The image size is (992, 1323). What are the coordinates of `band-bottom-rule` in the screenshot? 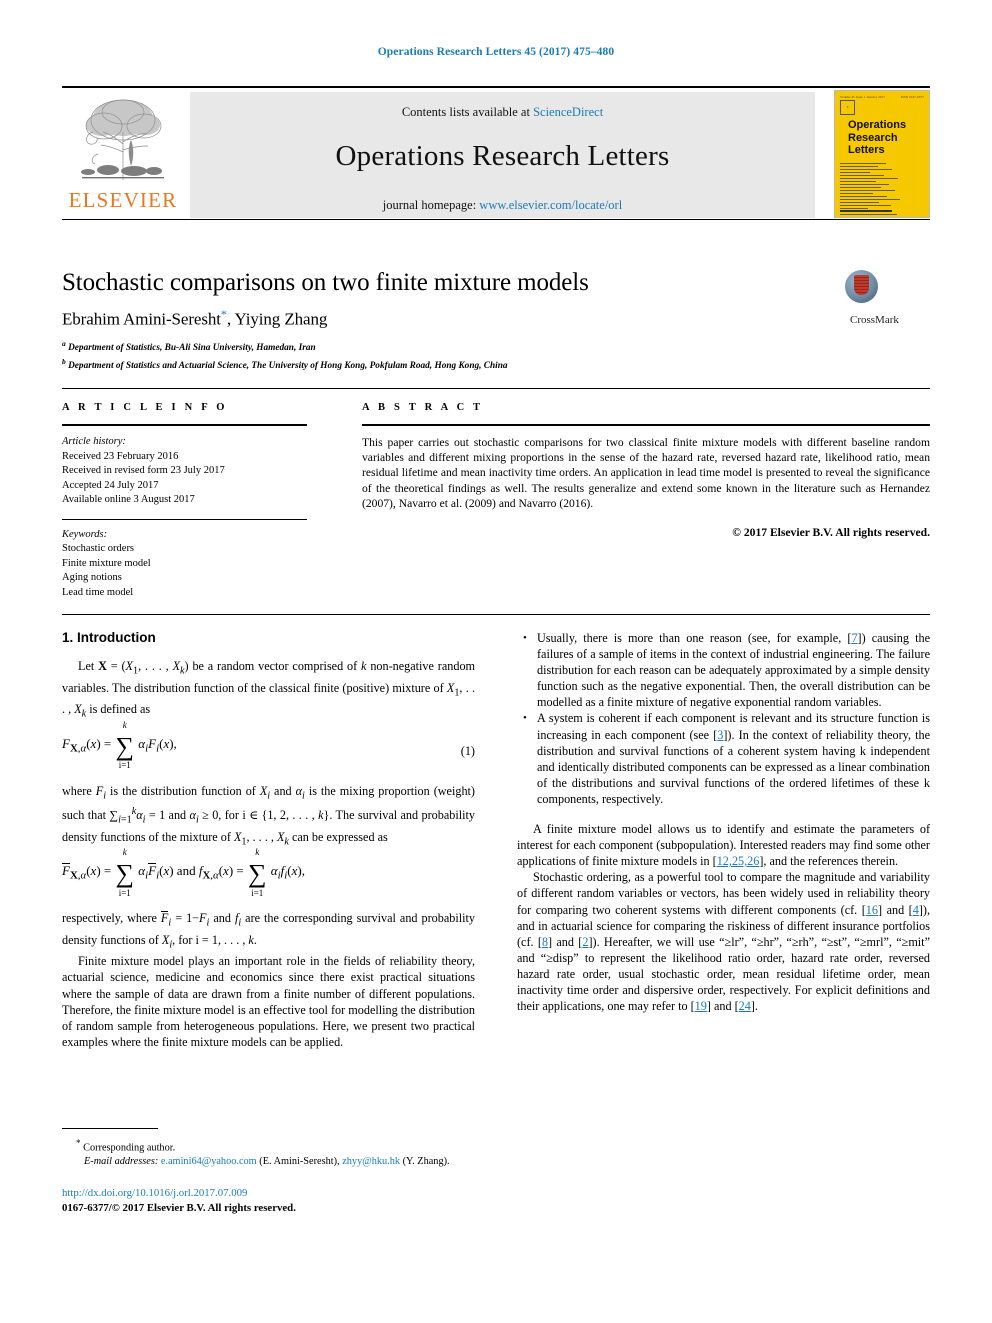 It's located at (496, 614).